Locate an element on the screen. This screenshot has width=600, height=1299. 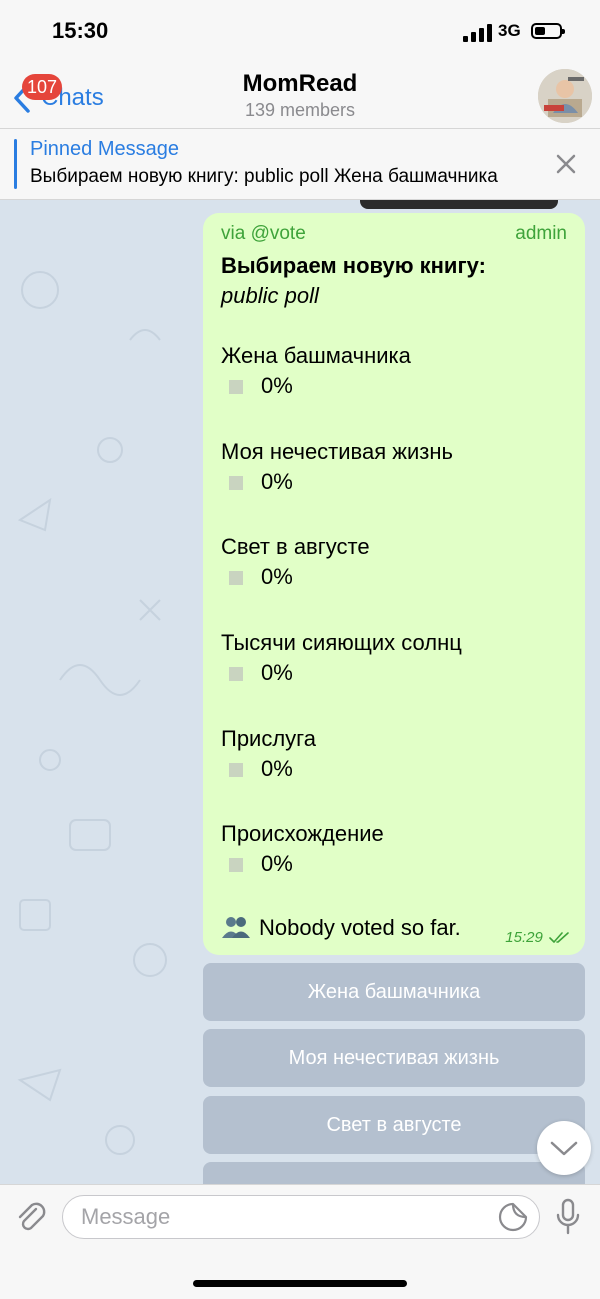
poll-option-label: Жена башмачника is located at coordinates (316, 355).